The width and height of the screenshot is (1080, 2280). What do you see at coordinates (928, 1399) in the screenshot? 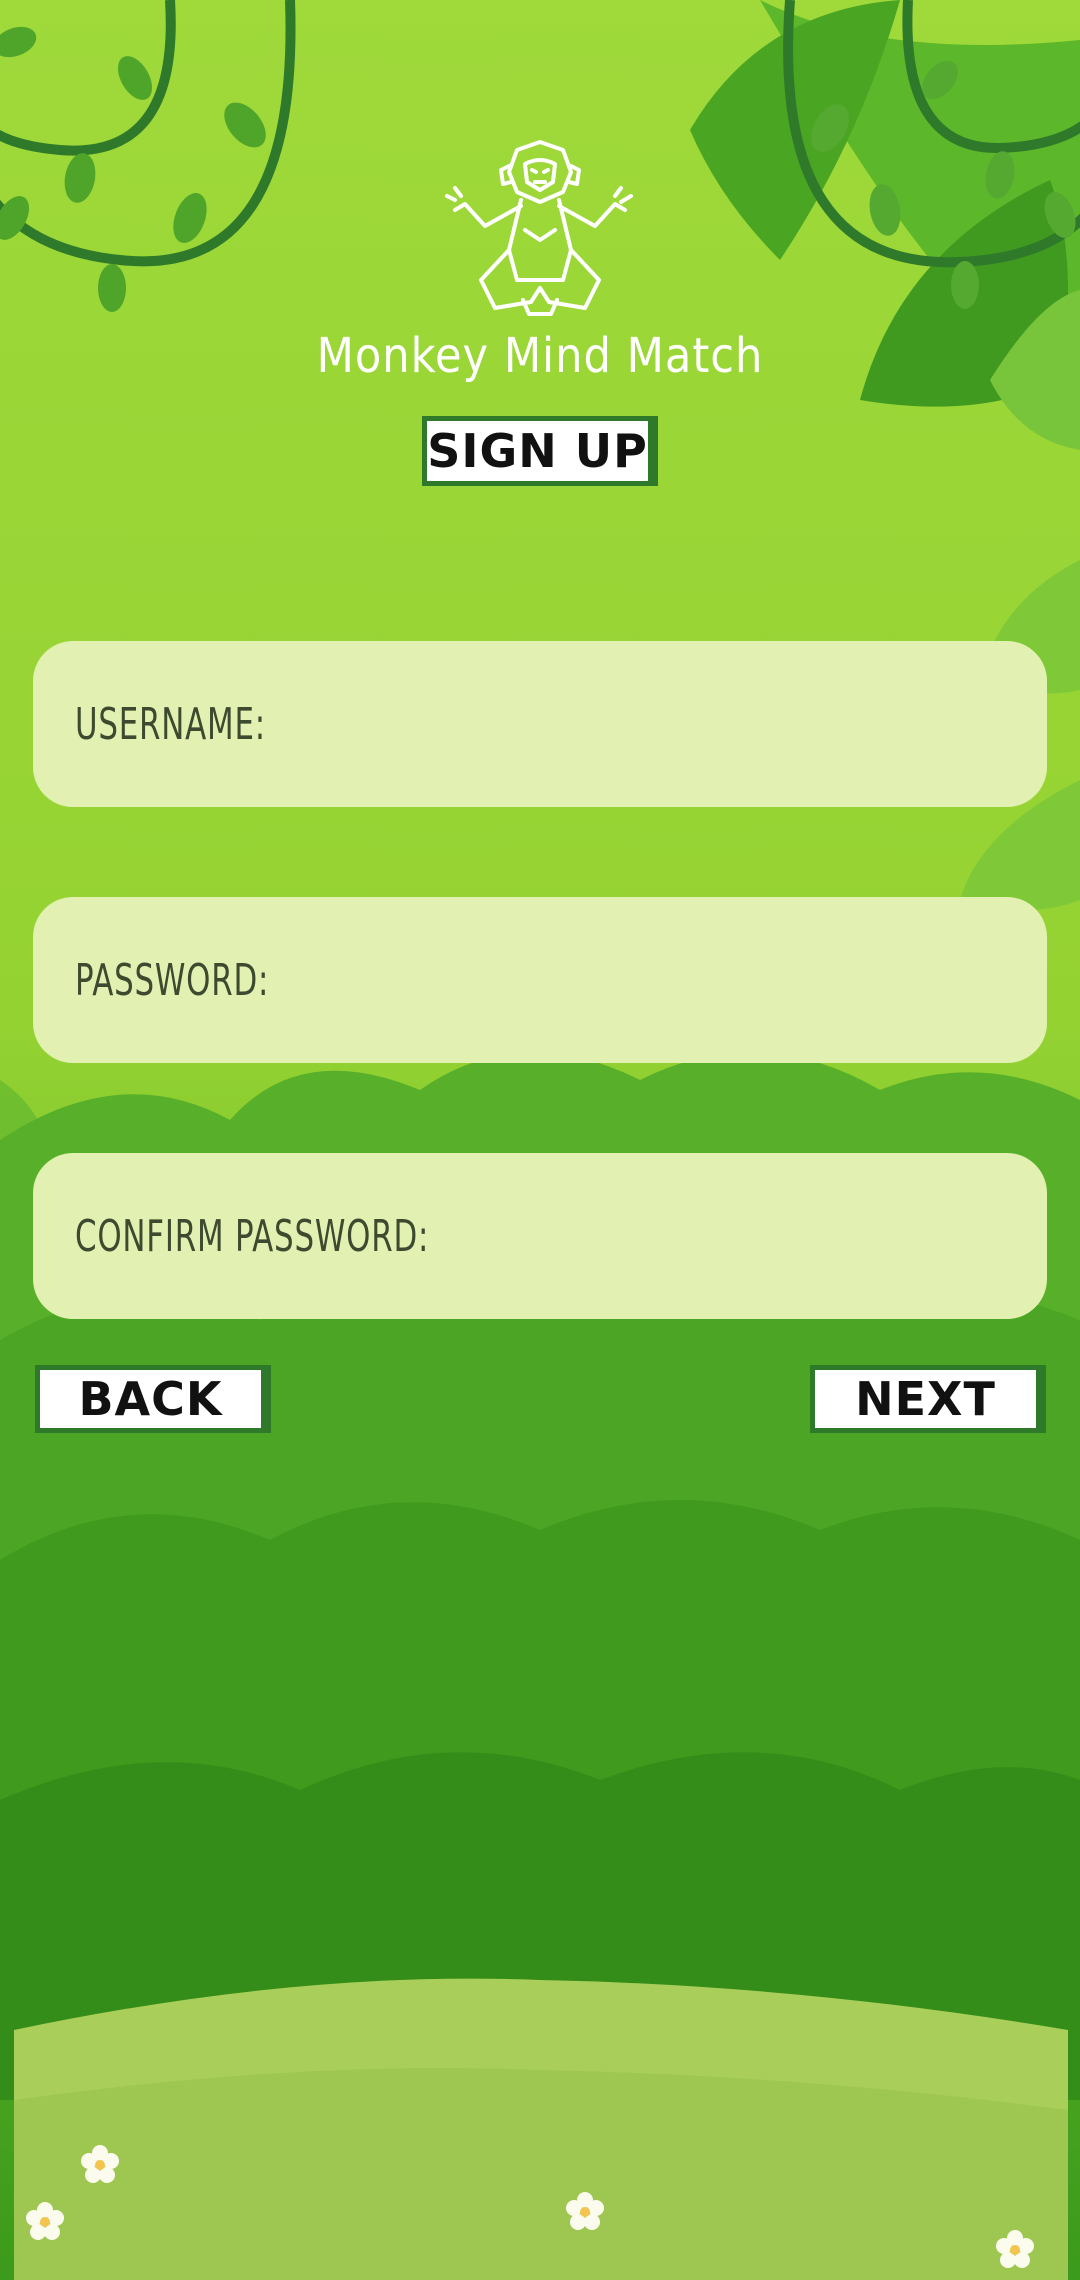
I see `next-button: NEXT` at bounding box center [928, 1399].